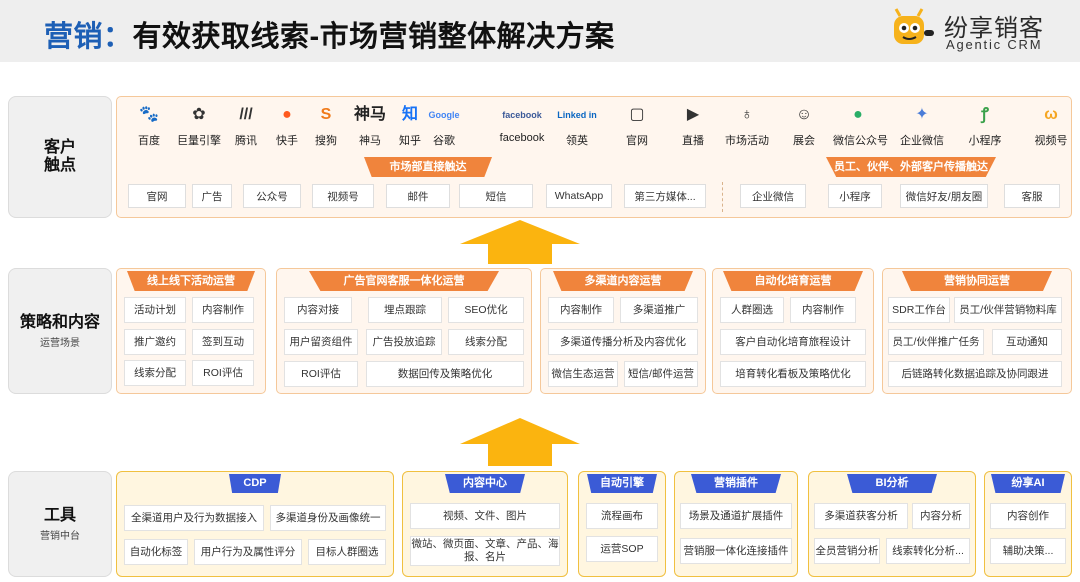 This screenshot has width=1080, height=582. What do you see at coordinates (326, 141) in the screenshot?
I see `channel-label: 搜狗` at bounding box center [326, 141].